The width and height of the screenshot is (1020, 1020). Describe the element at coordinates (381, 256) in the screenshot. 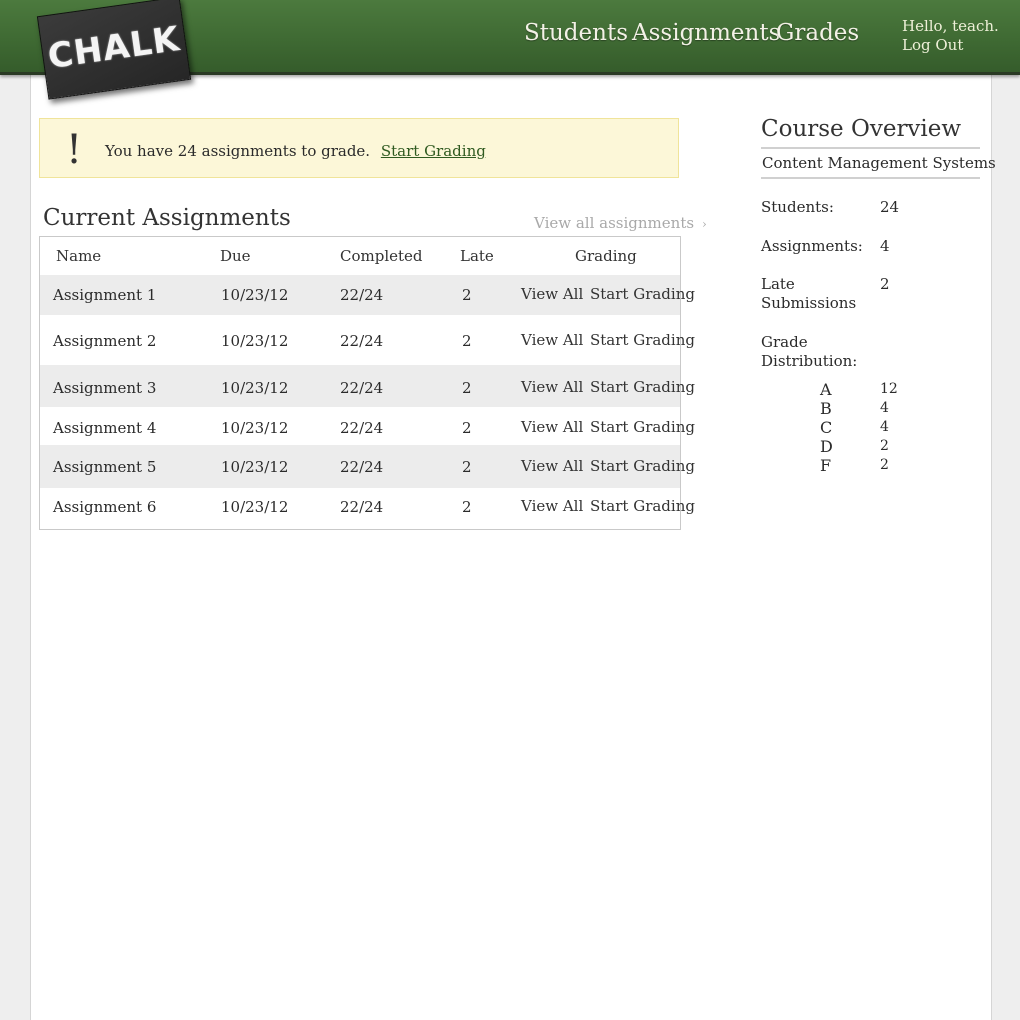

I see `column-header-completed: Completed` at that location.